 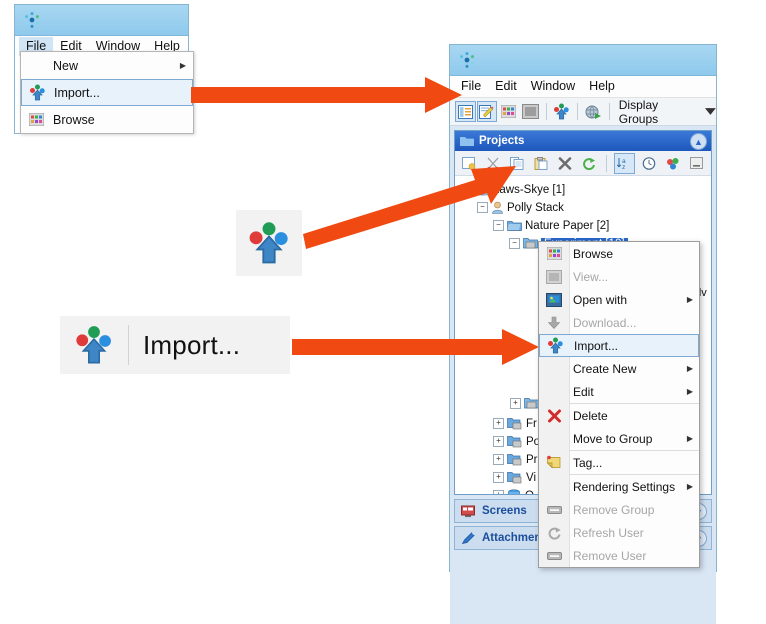 What do you see at coordinates (610, 555) in the screenshot?
I see `context-item-label: Remove User` at bounding box center [610, 555].